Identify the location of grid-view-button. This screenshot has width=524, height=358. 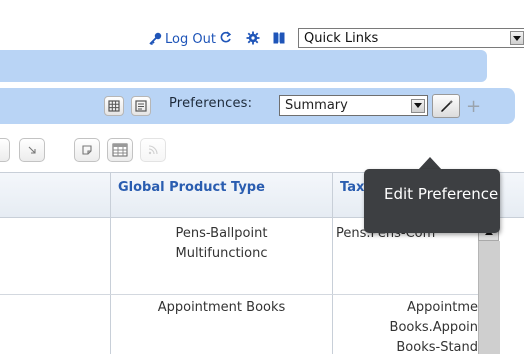
(114, 106).